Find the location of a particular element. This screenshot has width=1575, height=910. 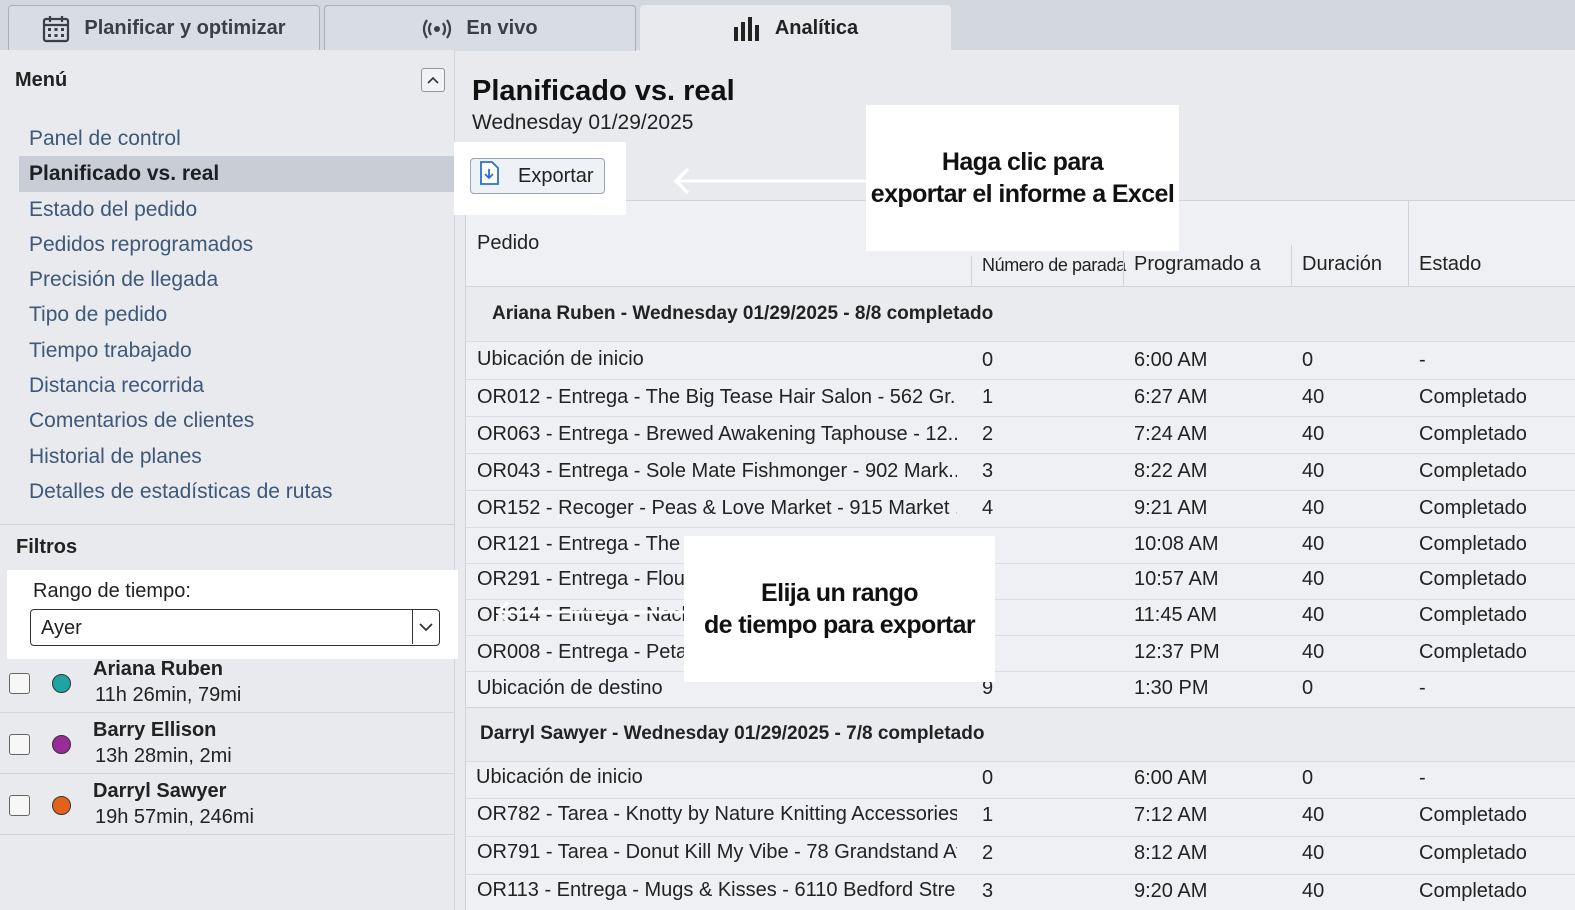

menu-item-arrival-accuracy: Precisión de llegada is located at coordinates (237, 279).